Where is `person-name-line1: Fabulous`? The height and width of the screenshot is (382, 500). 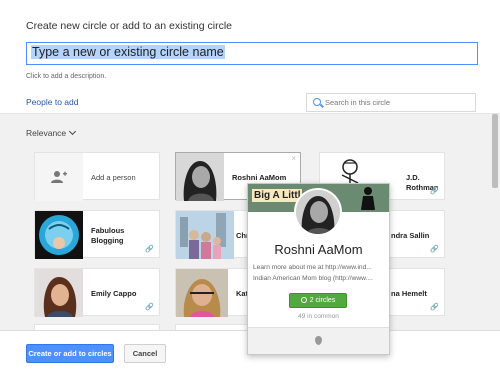 person-name-line1: Fabulous is located at coordinates (108, 230).